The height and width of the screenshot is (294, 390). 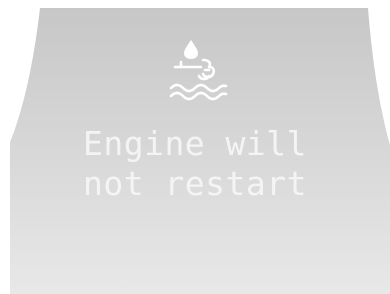 What do you see at coordinates (195, 183) in the screenshot?
I see `message-line-2: not restart` at bounding box center [195, 183].